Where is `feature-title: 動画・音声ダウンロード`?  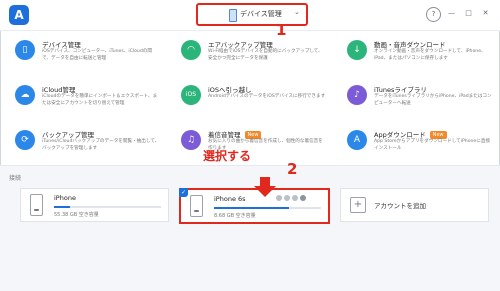
feature-title: 動画・音声ダウンロード is located at coordinates (410, 45).